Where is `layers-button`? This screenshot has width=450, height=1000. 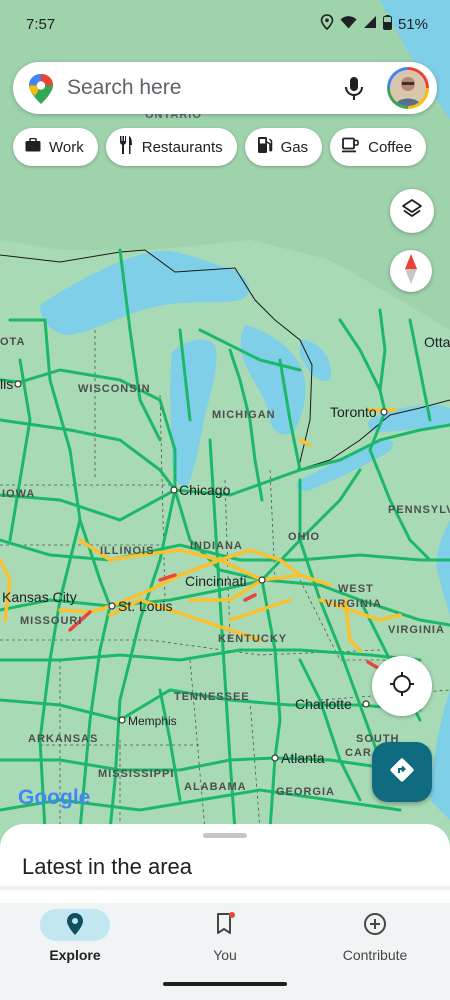 layers-button is located at coordinates (412, 211).